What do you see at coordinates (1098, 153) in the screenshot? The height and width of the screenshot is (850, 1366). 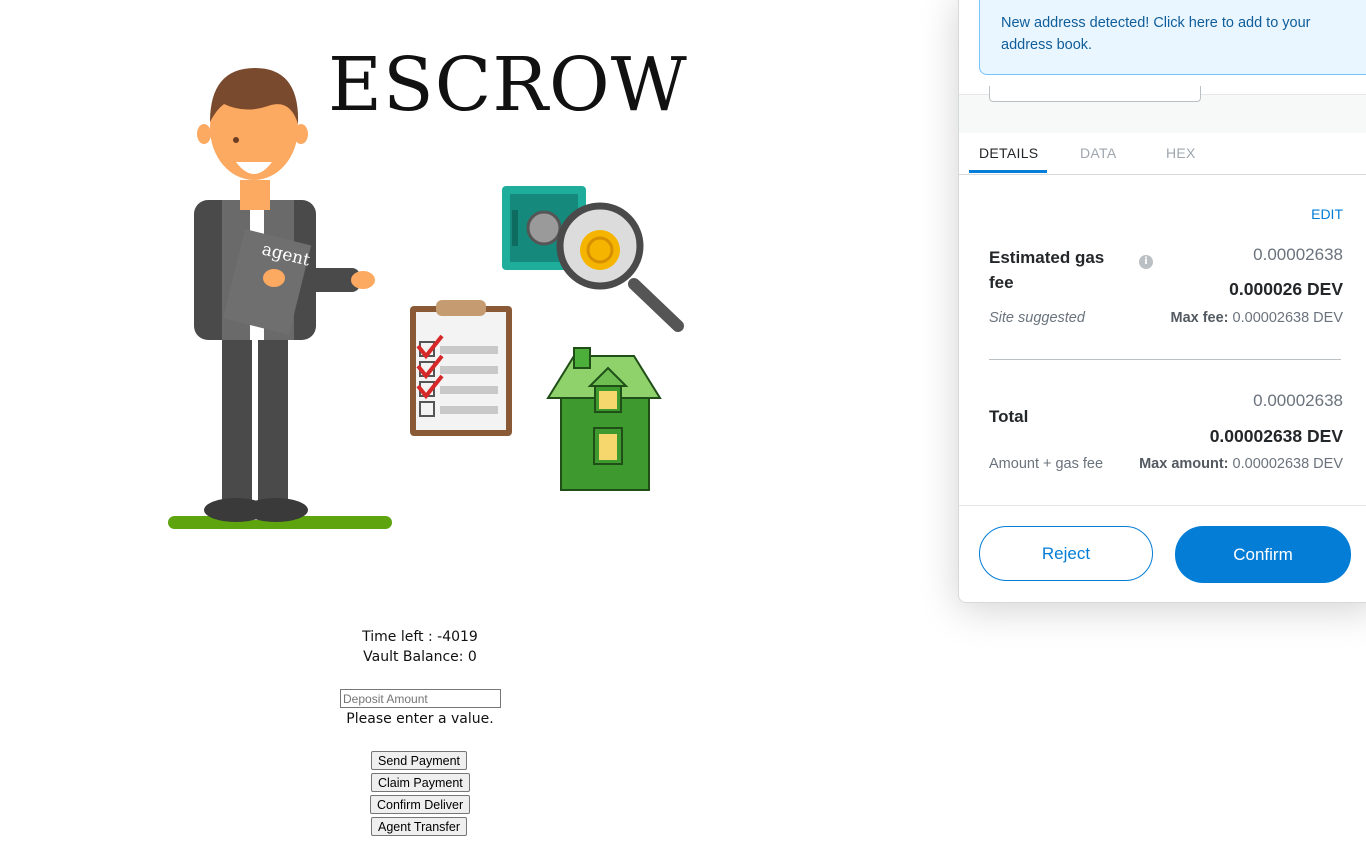 I see `tab-data: DATA` at bounding box center [1098, 153].